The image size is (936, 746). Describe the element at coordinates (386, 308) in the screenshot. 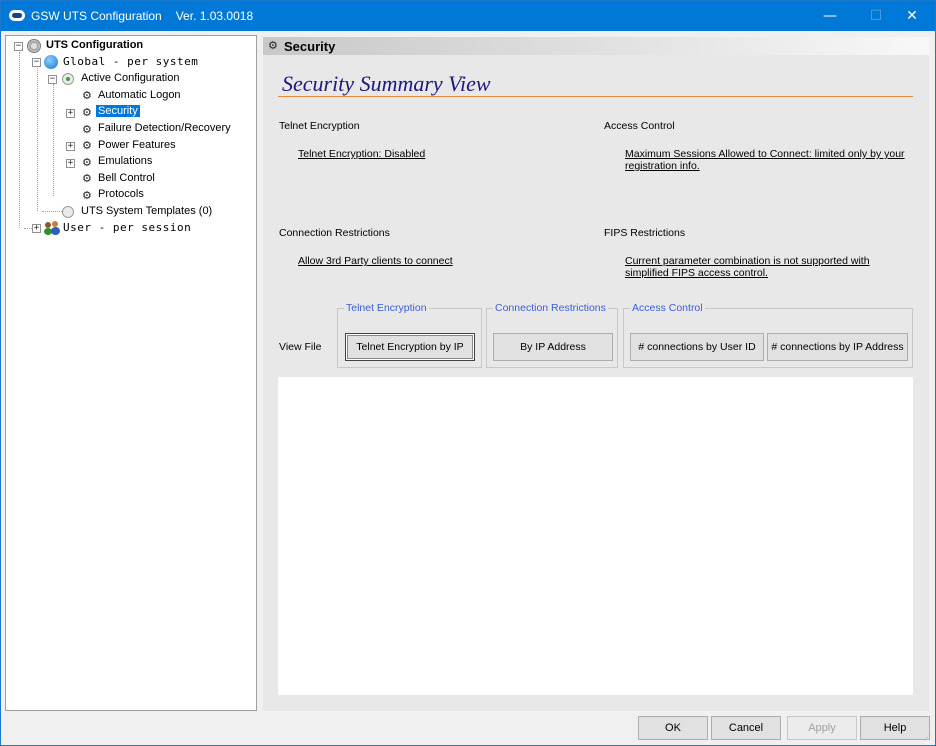

I see `telnet-encryption-legend: Telnet Encryption` at that location.